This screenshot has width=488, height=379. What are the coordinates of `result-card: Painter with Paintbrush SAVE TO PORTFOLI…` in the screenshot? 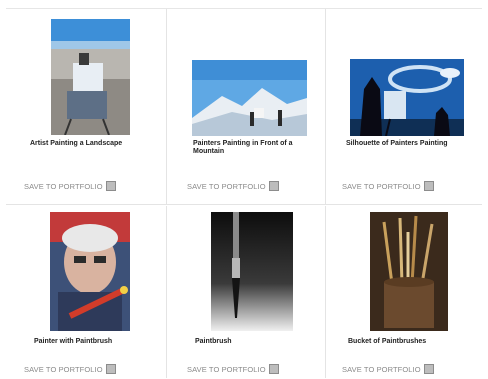 It's located at (86, 292).